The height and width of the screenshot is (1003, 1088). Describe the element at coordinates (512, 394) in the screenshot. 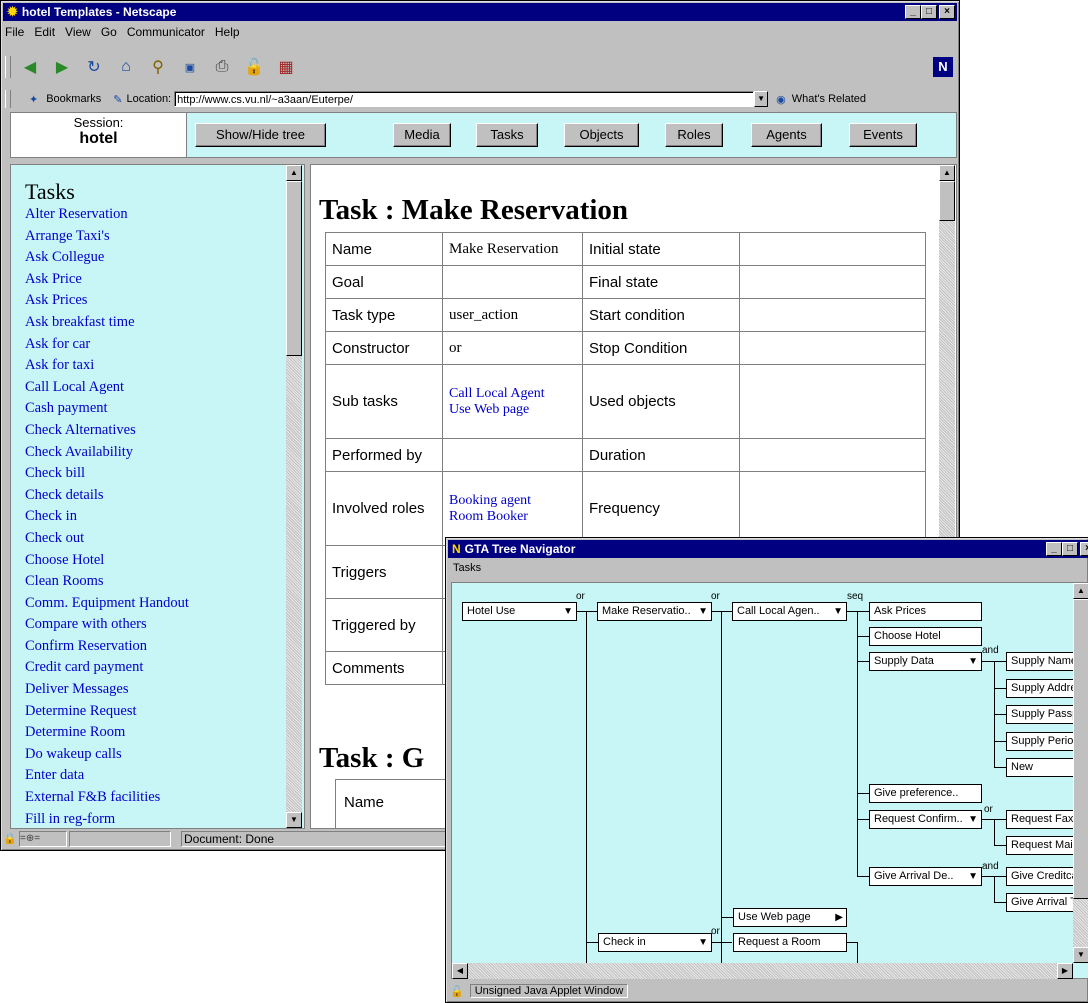

I see `subtask-link: Call Local Agent` at that location.